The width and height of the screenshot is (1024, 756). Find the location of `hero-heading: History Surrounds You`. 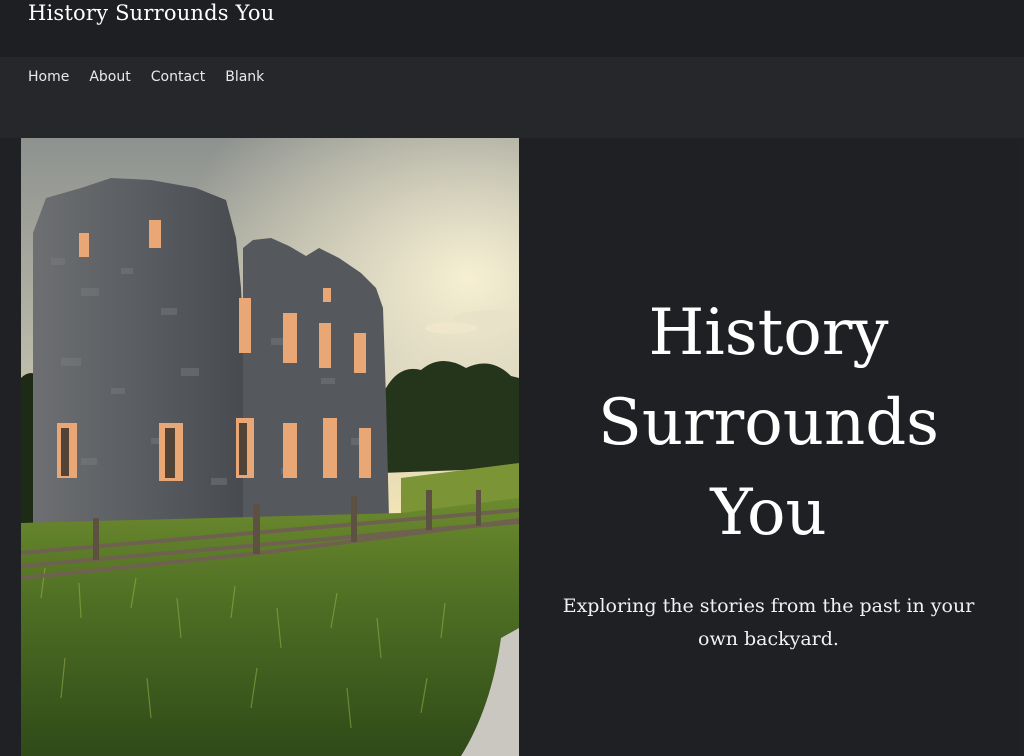

hero-heading: History Surrounds You is located at coordinates (768, 423).